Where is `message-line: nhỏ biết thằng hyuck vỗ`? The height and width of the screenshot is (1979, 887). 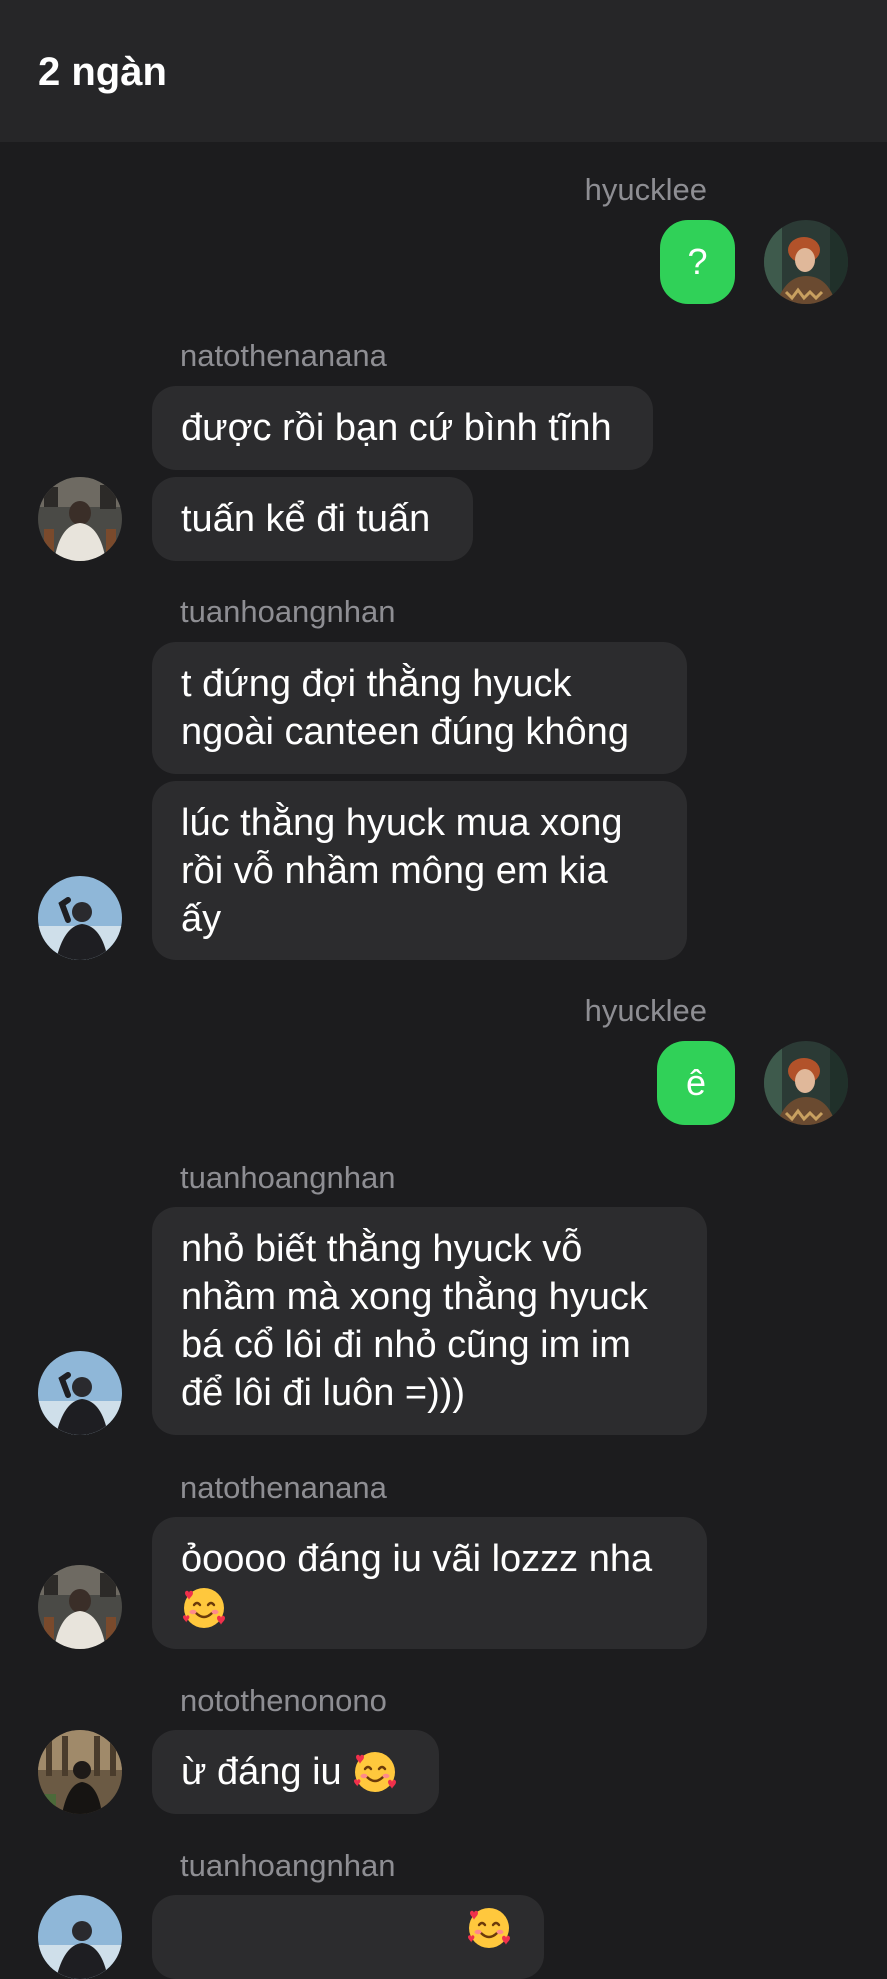 message-line: nhỏ biết thằng hyuck vỗ is located at coordinates (382, 1249).